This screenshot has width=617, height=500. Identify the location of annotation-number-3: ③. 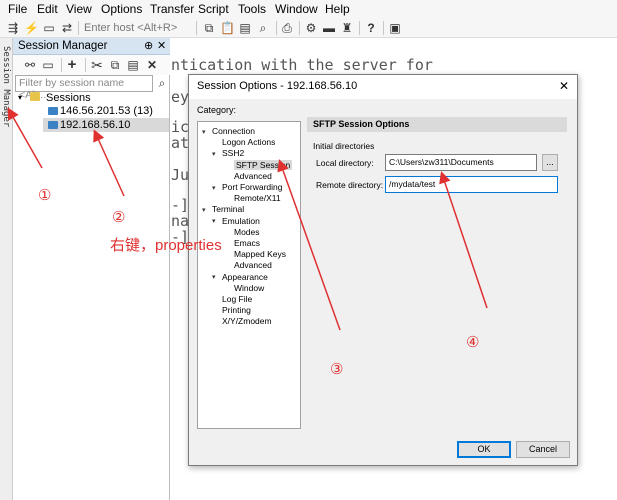
(337, 369).